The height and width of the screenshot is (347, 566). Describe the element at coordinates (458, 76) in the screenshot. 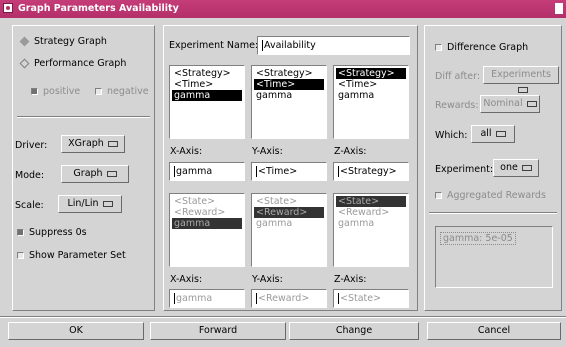

I see `diff-after-label: Diff after:` at that location.